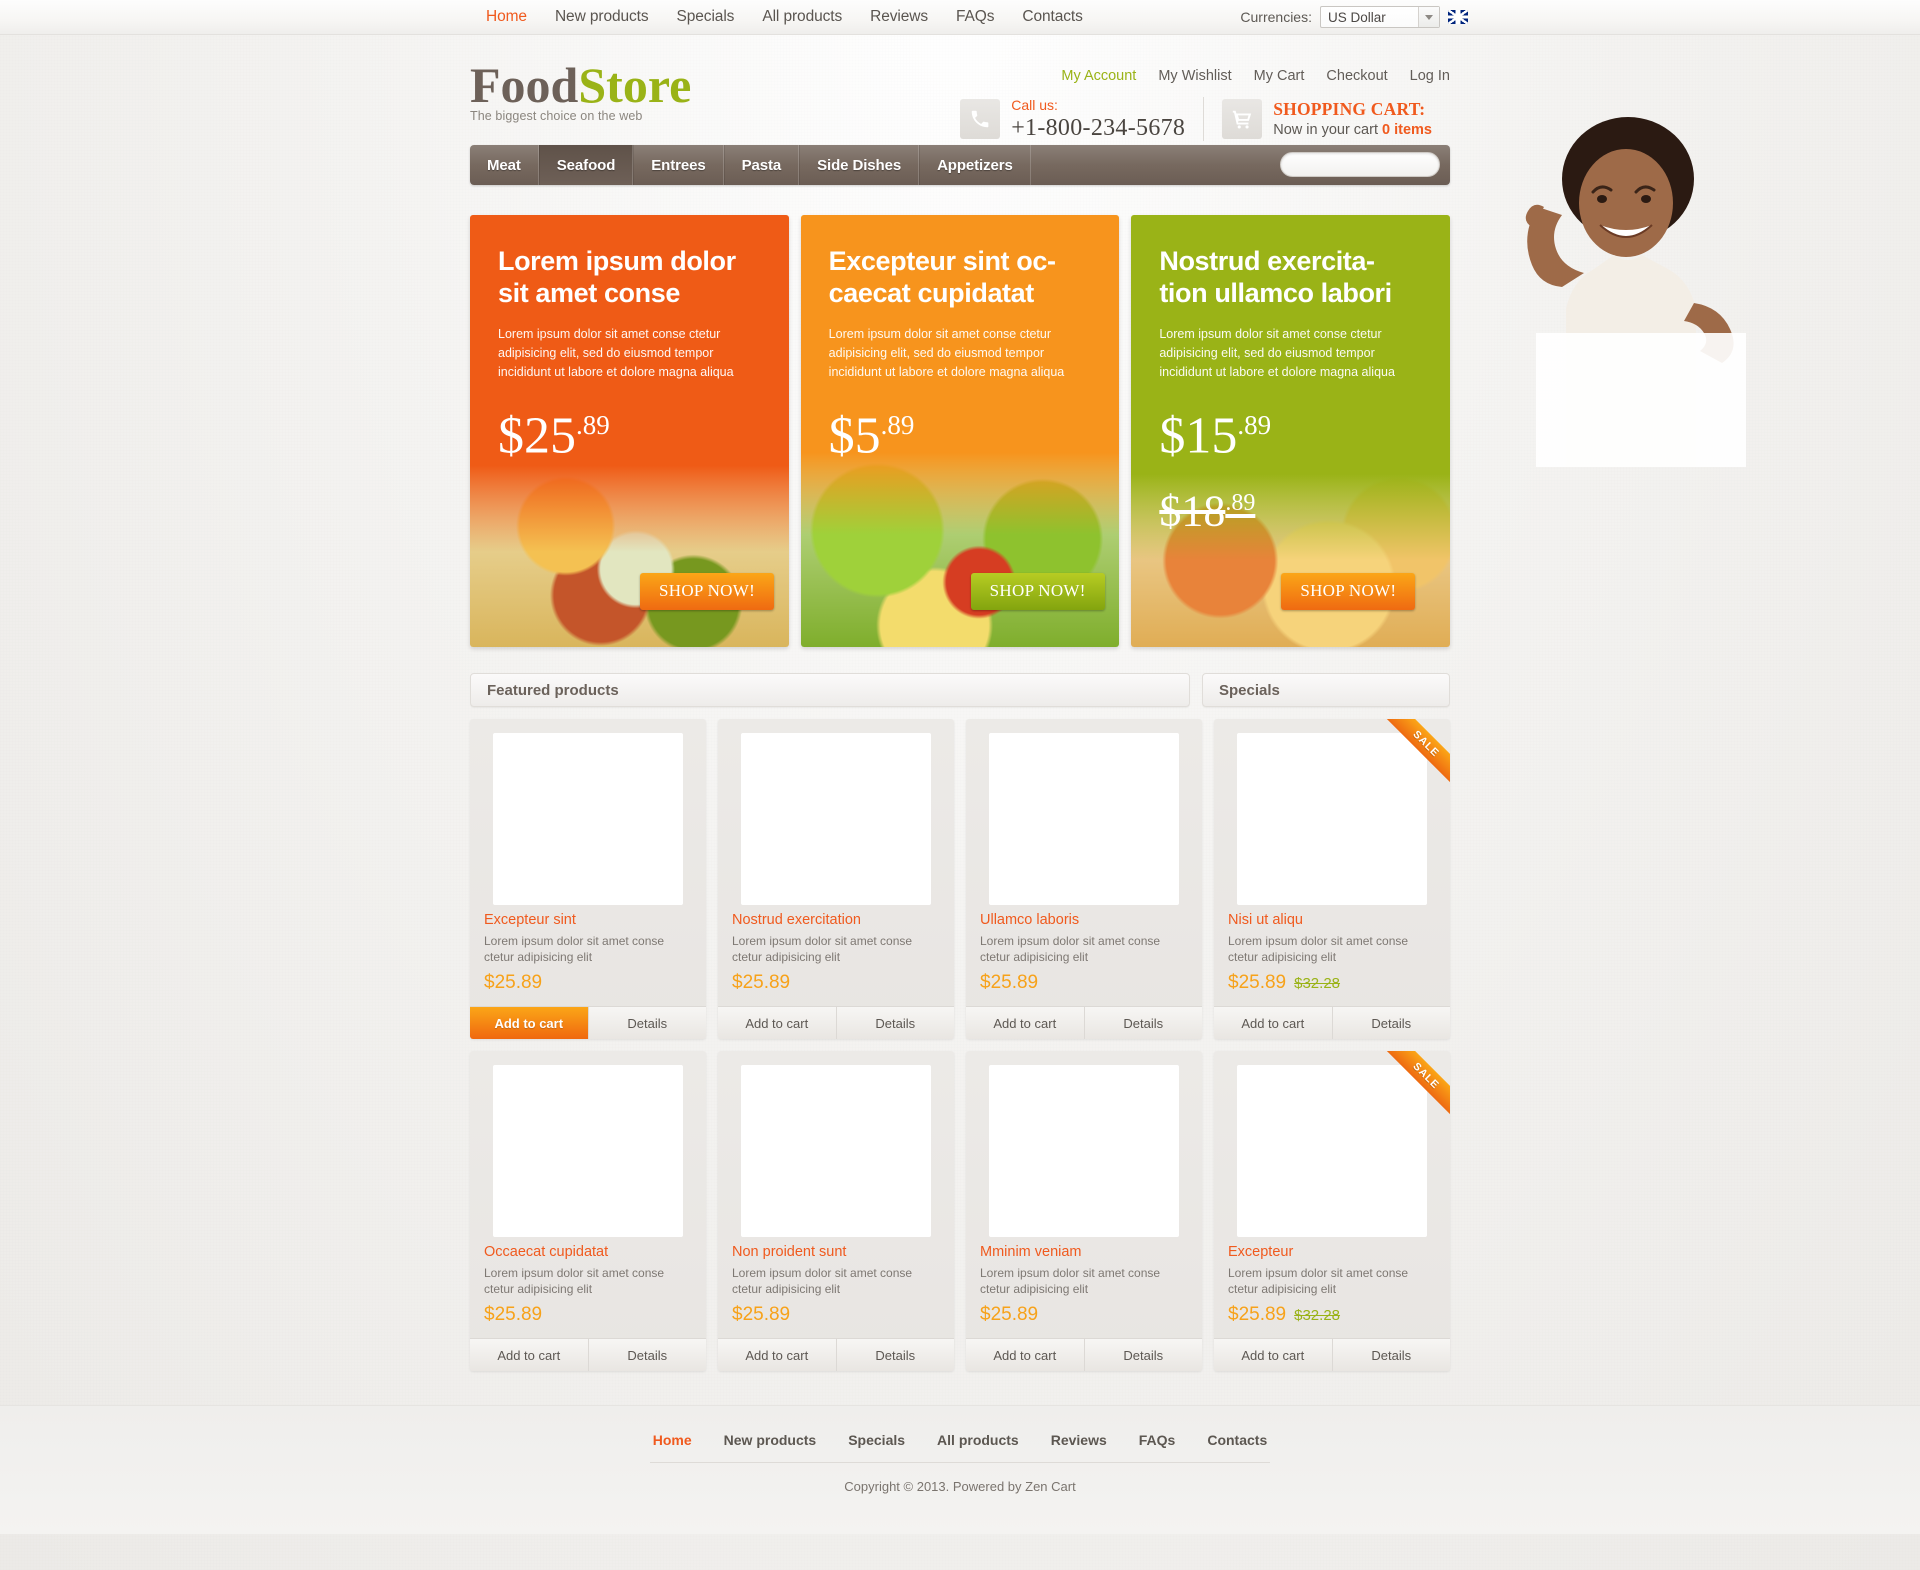 The width and height of the screenshot is (1920, 1570). What do you see at coordinates (617, 277) in the screenshot?
I see `banner-title-0: Lorem ipsum dolor sit amet conse` at bounding box center [617, 277].